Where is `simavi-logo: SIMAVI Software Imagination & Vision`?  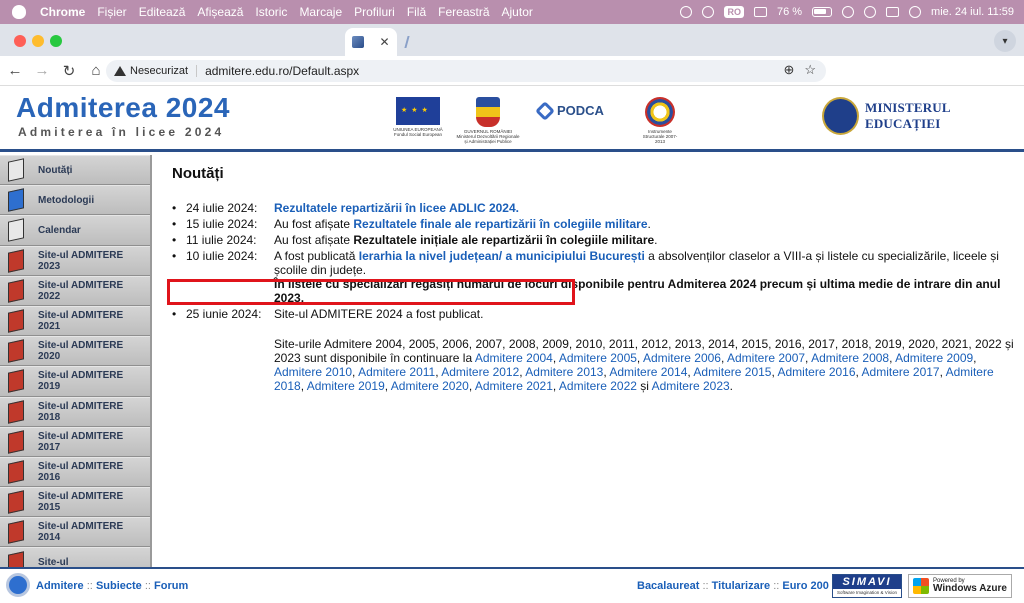 simavi-logo: SIMAVI Software Imagination & Vision is located at coordinates (867, 586).